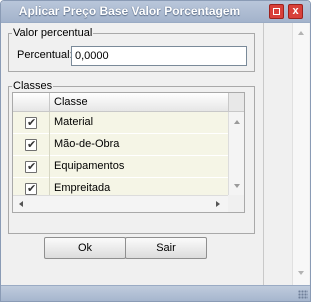 The width and height of the screenshot is (320, 302). What do you see at coordinates (31, 102) in the screenshot?
I see `header-check-column` at bounding box center [31, 102].